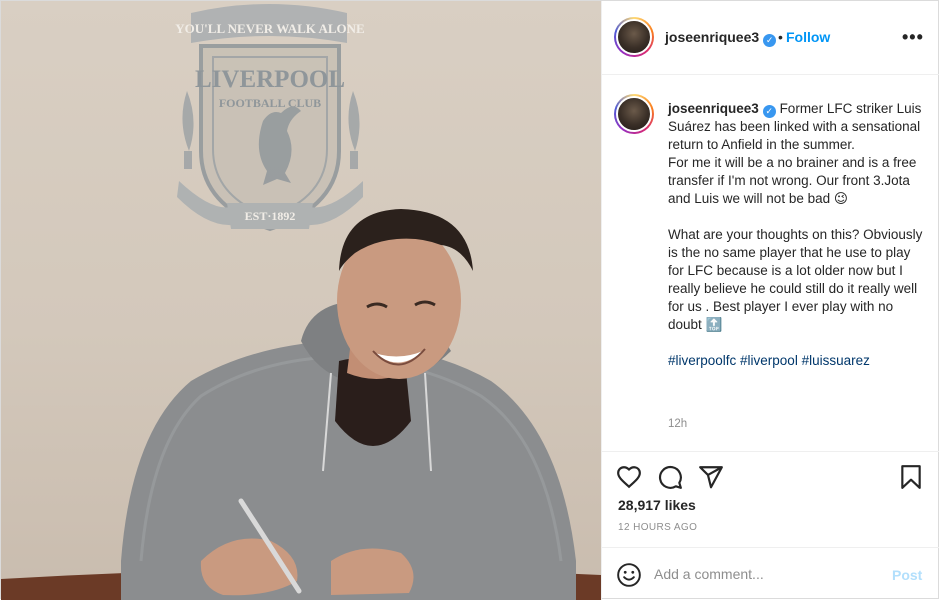 The height and width of the screenshot is (600, 939). I want to click on author-avatar, so click(634, 37).